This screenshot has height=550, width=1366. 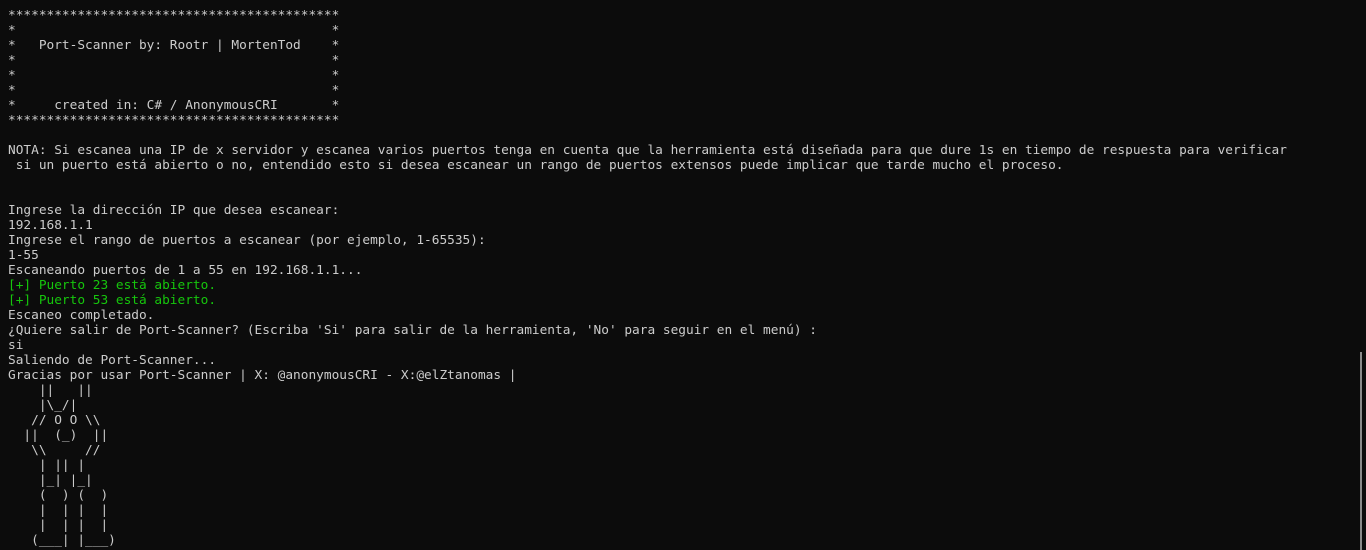 What do you see at coordinates (16, 345) in the screenshot?
I see `terminal-line: si` at bounding box center [16, 345].